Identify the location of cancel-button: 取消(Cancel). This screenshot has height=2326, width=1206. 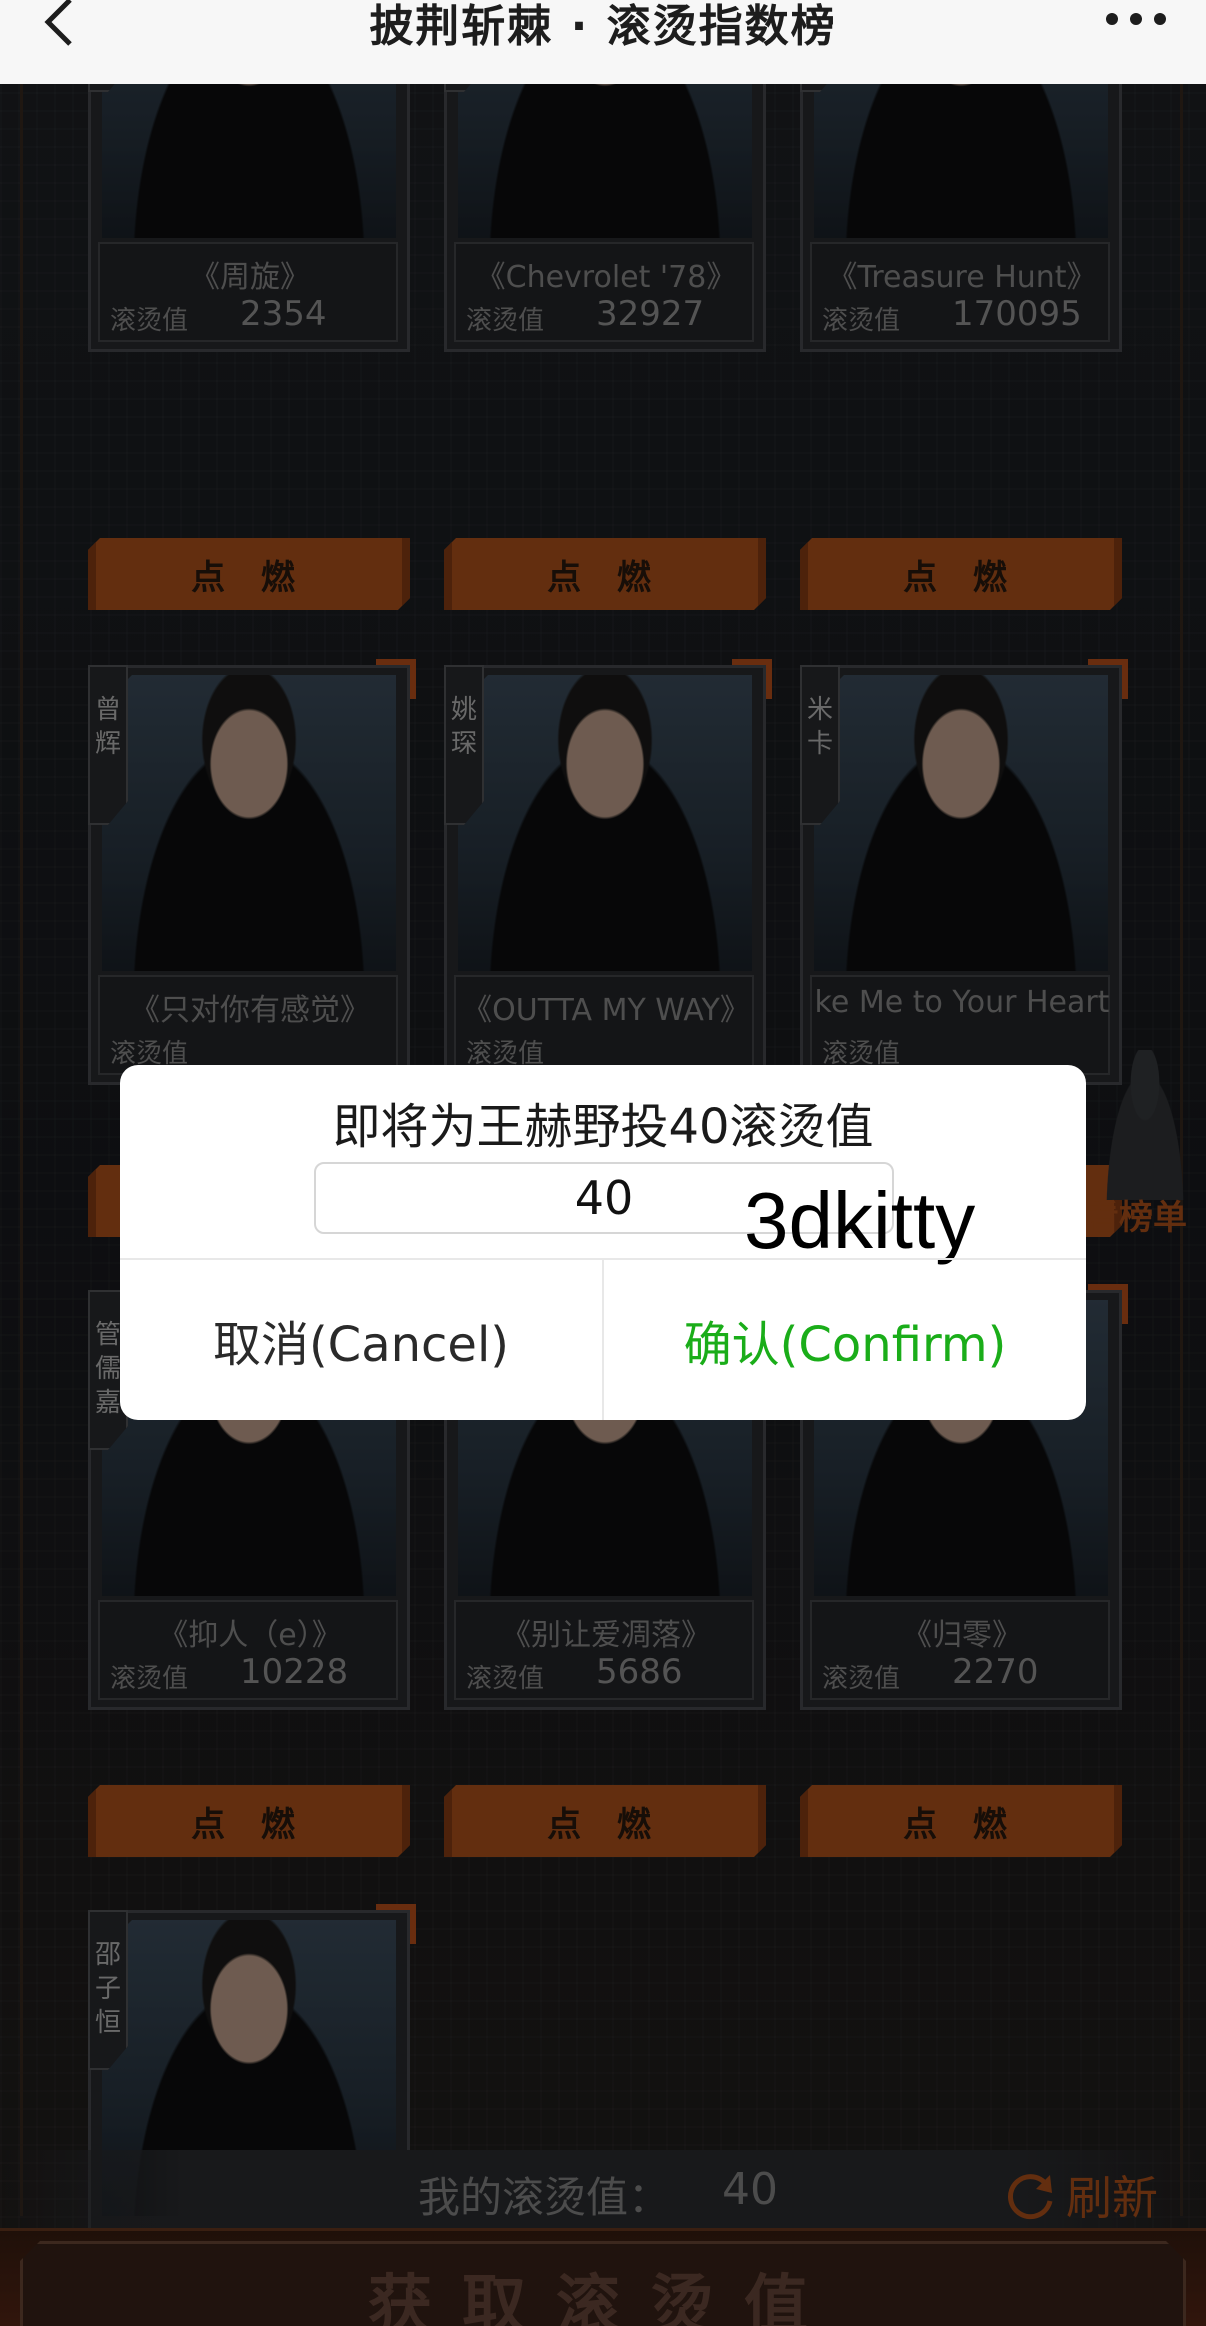
(361, 1340).